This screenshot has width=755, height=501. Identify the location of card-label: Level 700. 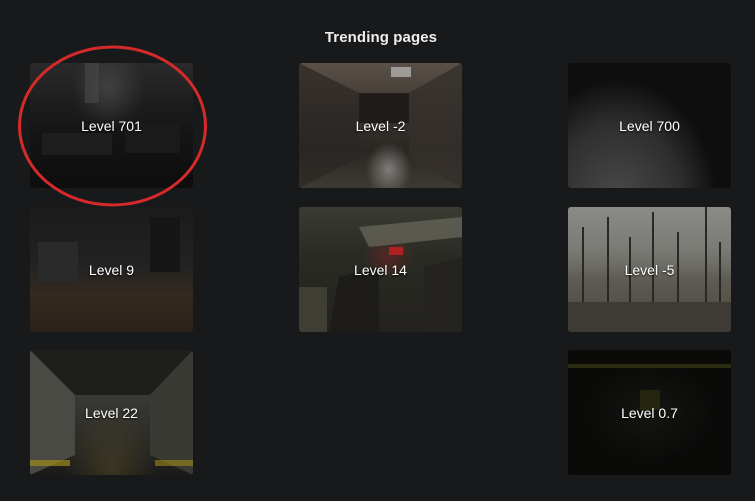
(649, 125).